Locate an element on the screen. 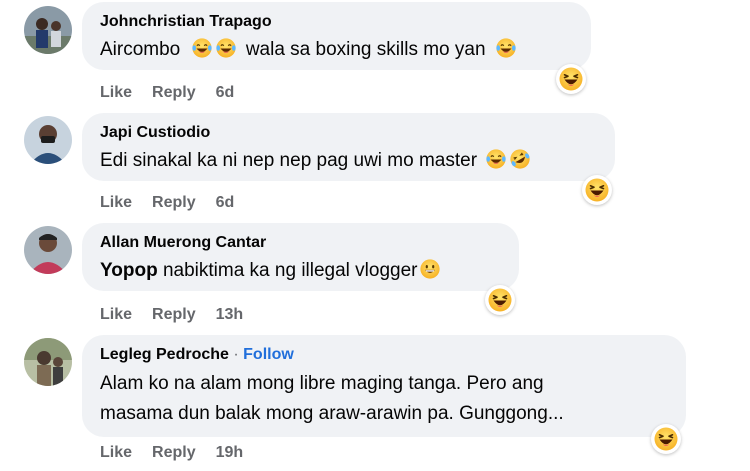 This screenshot has width=750, height=471. author-name: Johnchristian Trapago is located at coordinates (186, 21).